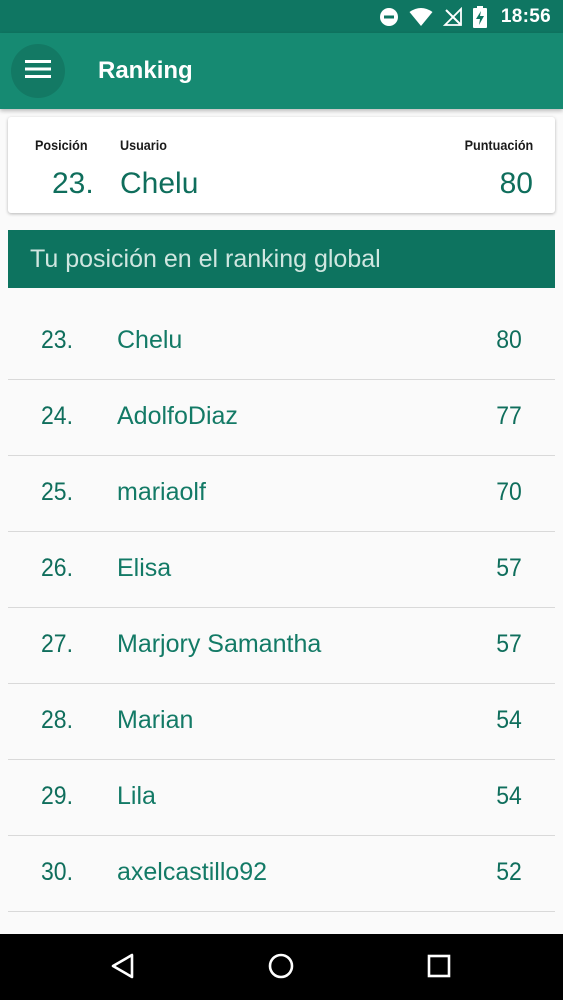  Describe the element at coordinates (509, 416) in the screenshot. I see `rank-score: 77` at that location.